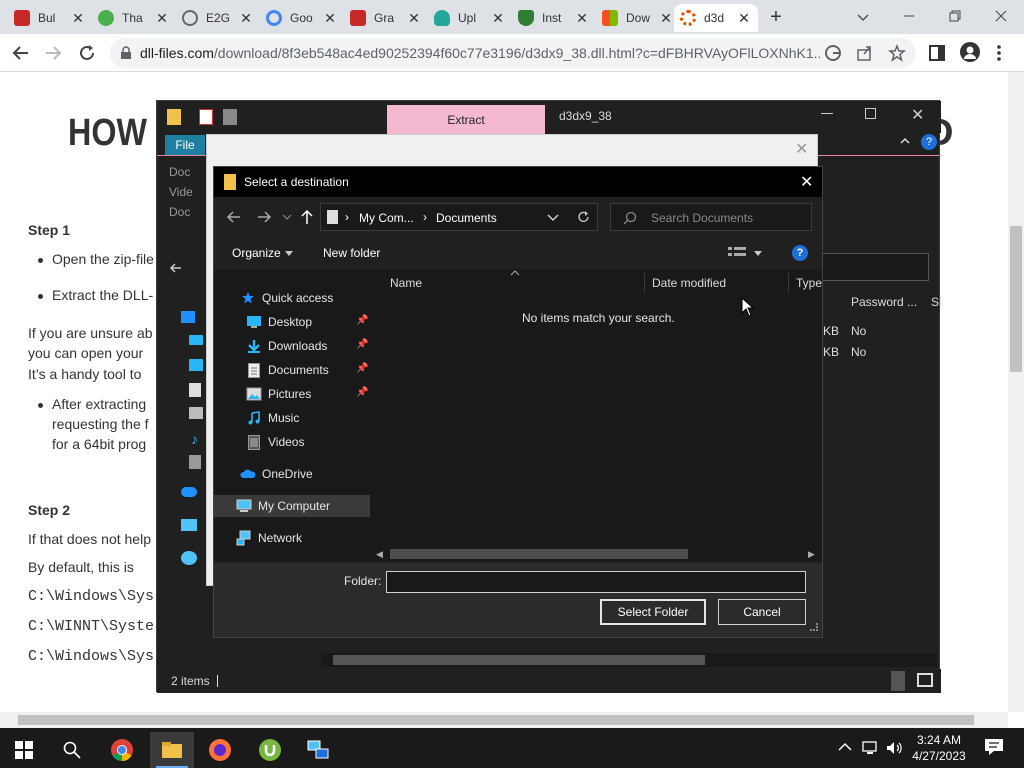  I want to click on search-input: Search Documents, so click(711, 217).